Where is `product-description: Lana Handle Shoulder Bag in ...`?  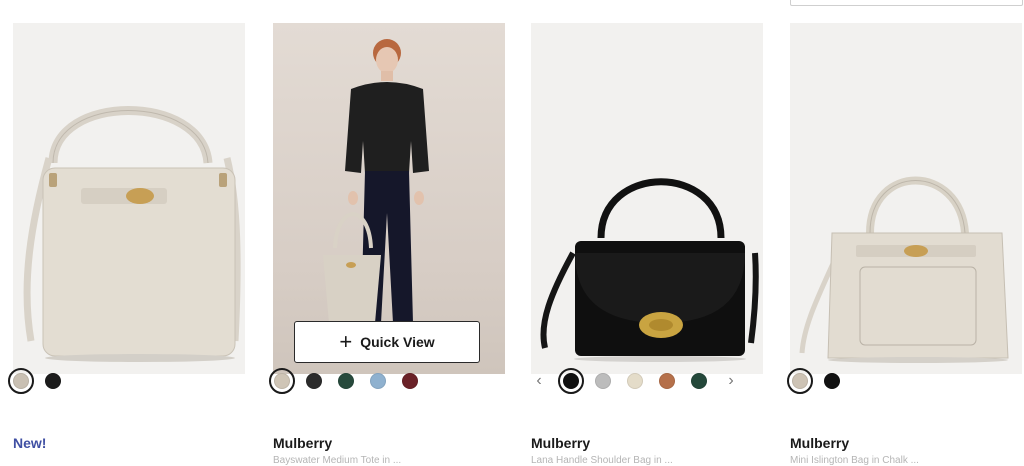
product-description: Lana Handle Shoulder Bag in ... is located at coordinates (602, 460).